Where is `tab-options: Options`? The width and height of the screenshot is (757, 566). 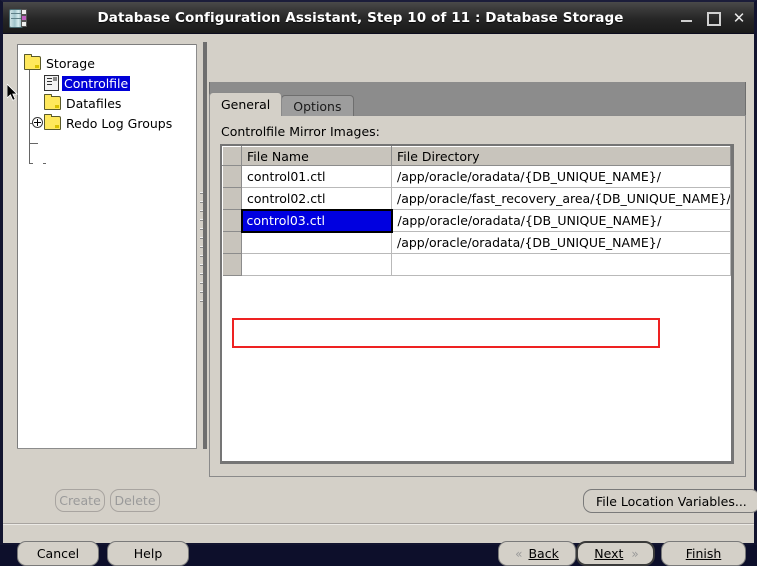 tab-options: Options is located at coordinates (317, 105).